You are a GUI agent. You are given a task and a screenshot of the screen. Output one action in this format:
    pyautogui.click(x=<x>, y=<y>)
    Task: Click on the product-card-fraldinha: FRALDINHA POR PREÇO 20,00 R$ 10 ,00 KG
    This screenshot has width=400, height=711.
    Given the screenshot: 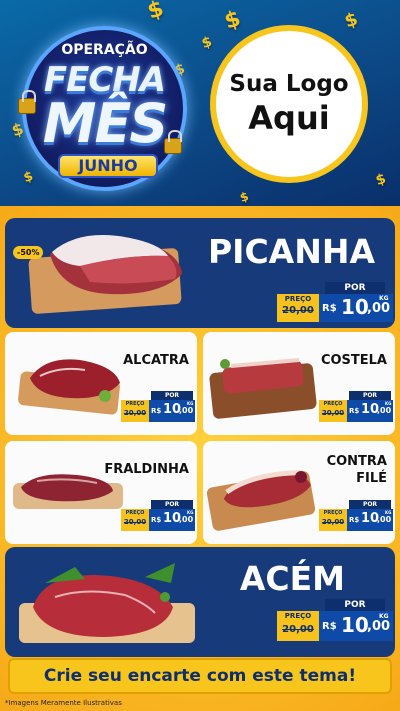 What is the action you would take?
    pyautogui.click(x=101, y=492)
    